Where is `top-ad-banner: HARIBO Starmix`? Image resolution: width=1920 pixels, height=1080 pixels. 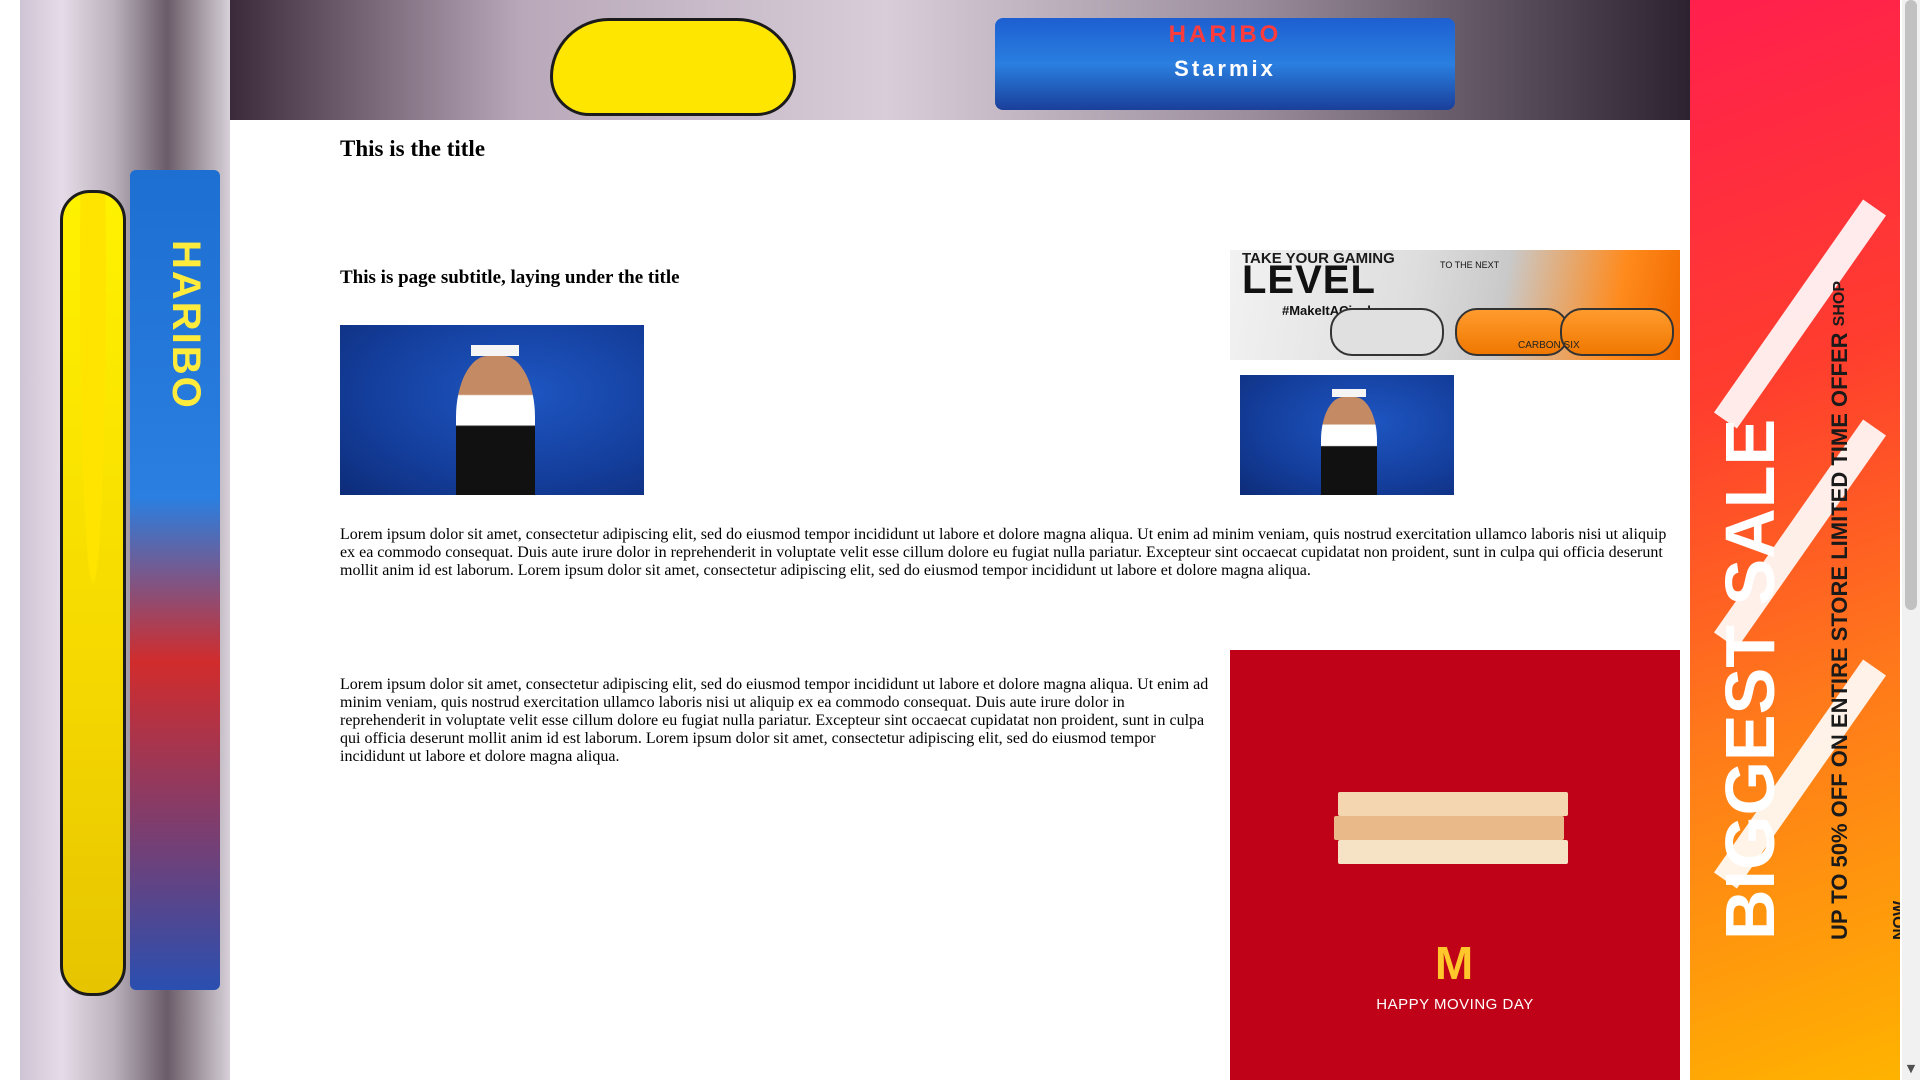
top-ad-banner: HARIBO Starmix is located at coordinates (960, 60).